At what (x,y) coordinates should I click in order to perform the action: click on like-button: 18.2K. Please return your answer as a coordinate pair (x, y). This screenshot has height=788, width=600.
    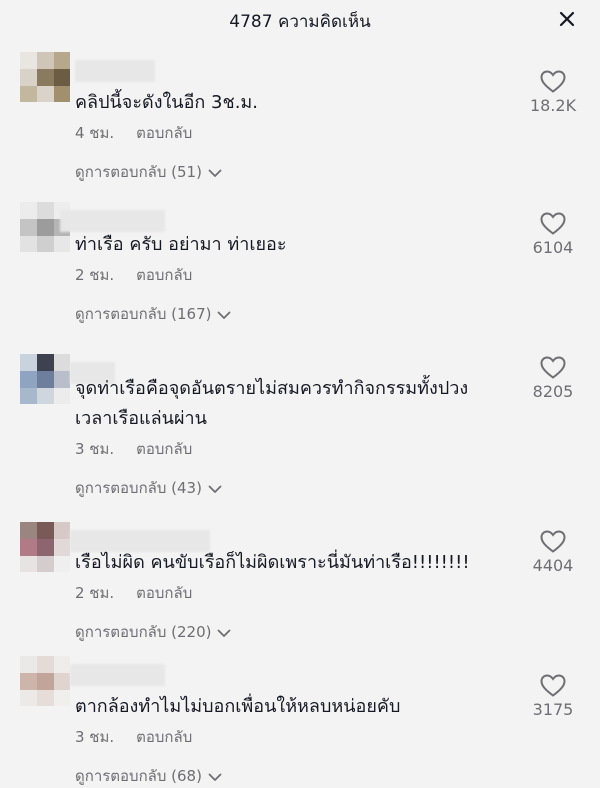
    Looking at the image, I should click on (553, 92).